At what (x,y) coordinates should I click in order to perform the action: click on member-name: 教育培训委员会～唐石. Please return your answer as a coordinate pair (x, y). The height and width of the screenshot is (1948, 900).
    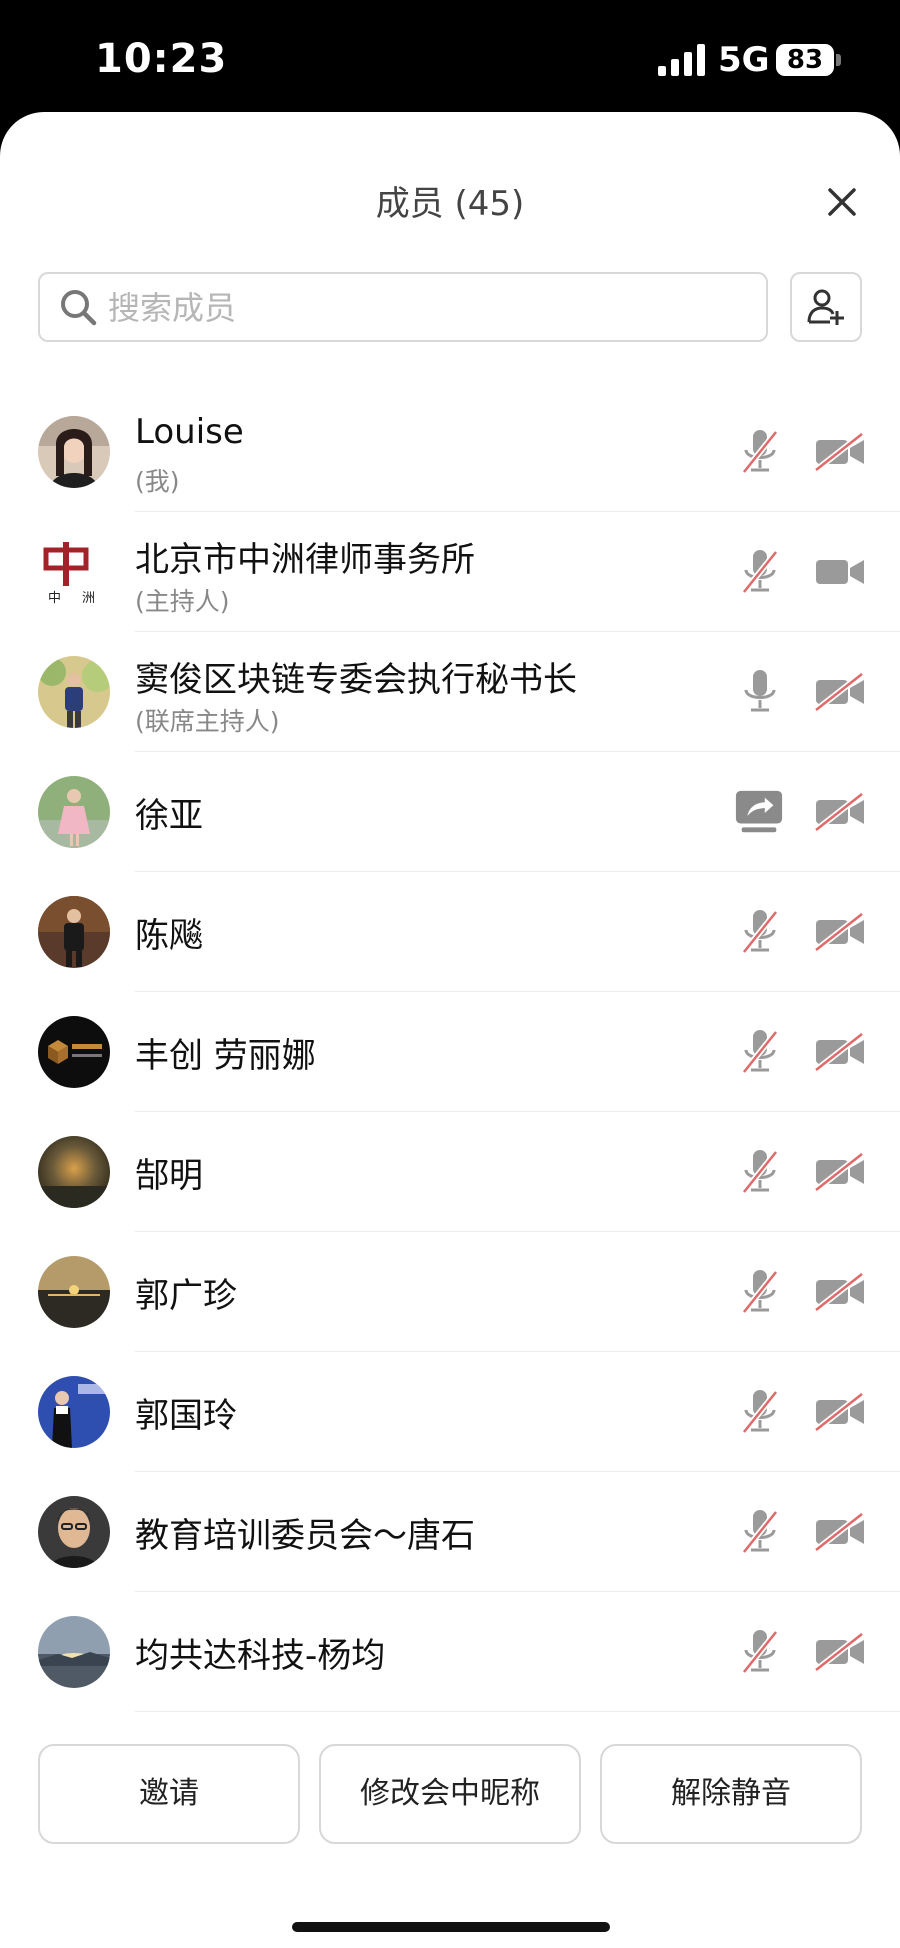
    Looking at the image, I should click on (305, 1536).